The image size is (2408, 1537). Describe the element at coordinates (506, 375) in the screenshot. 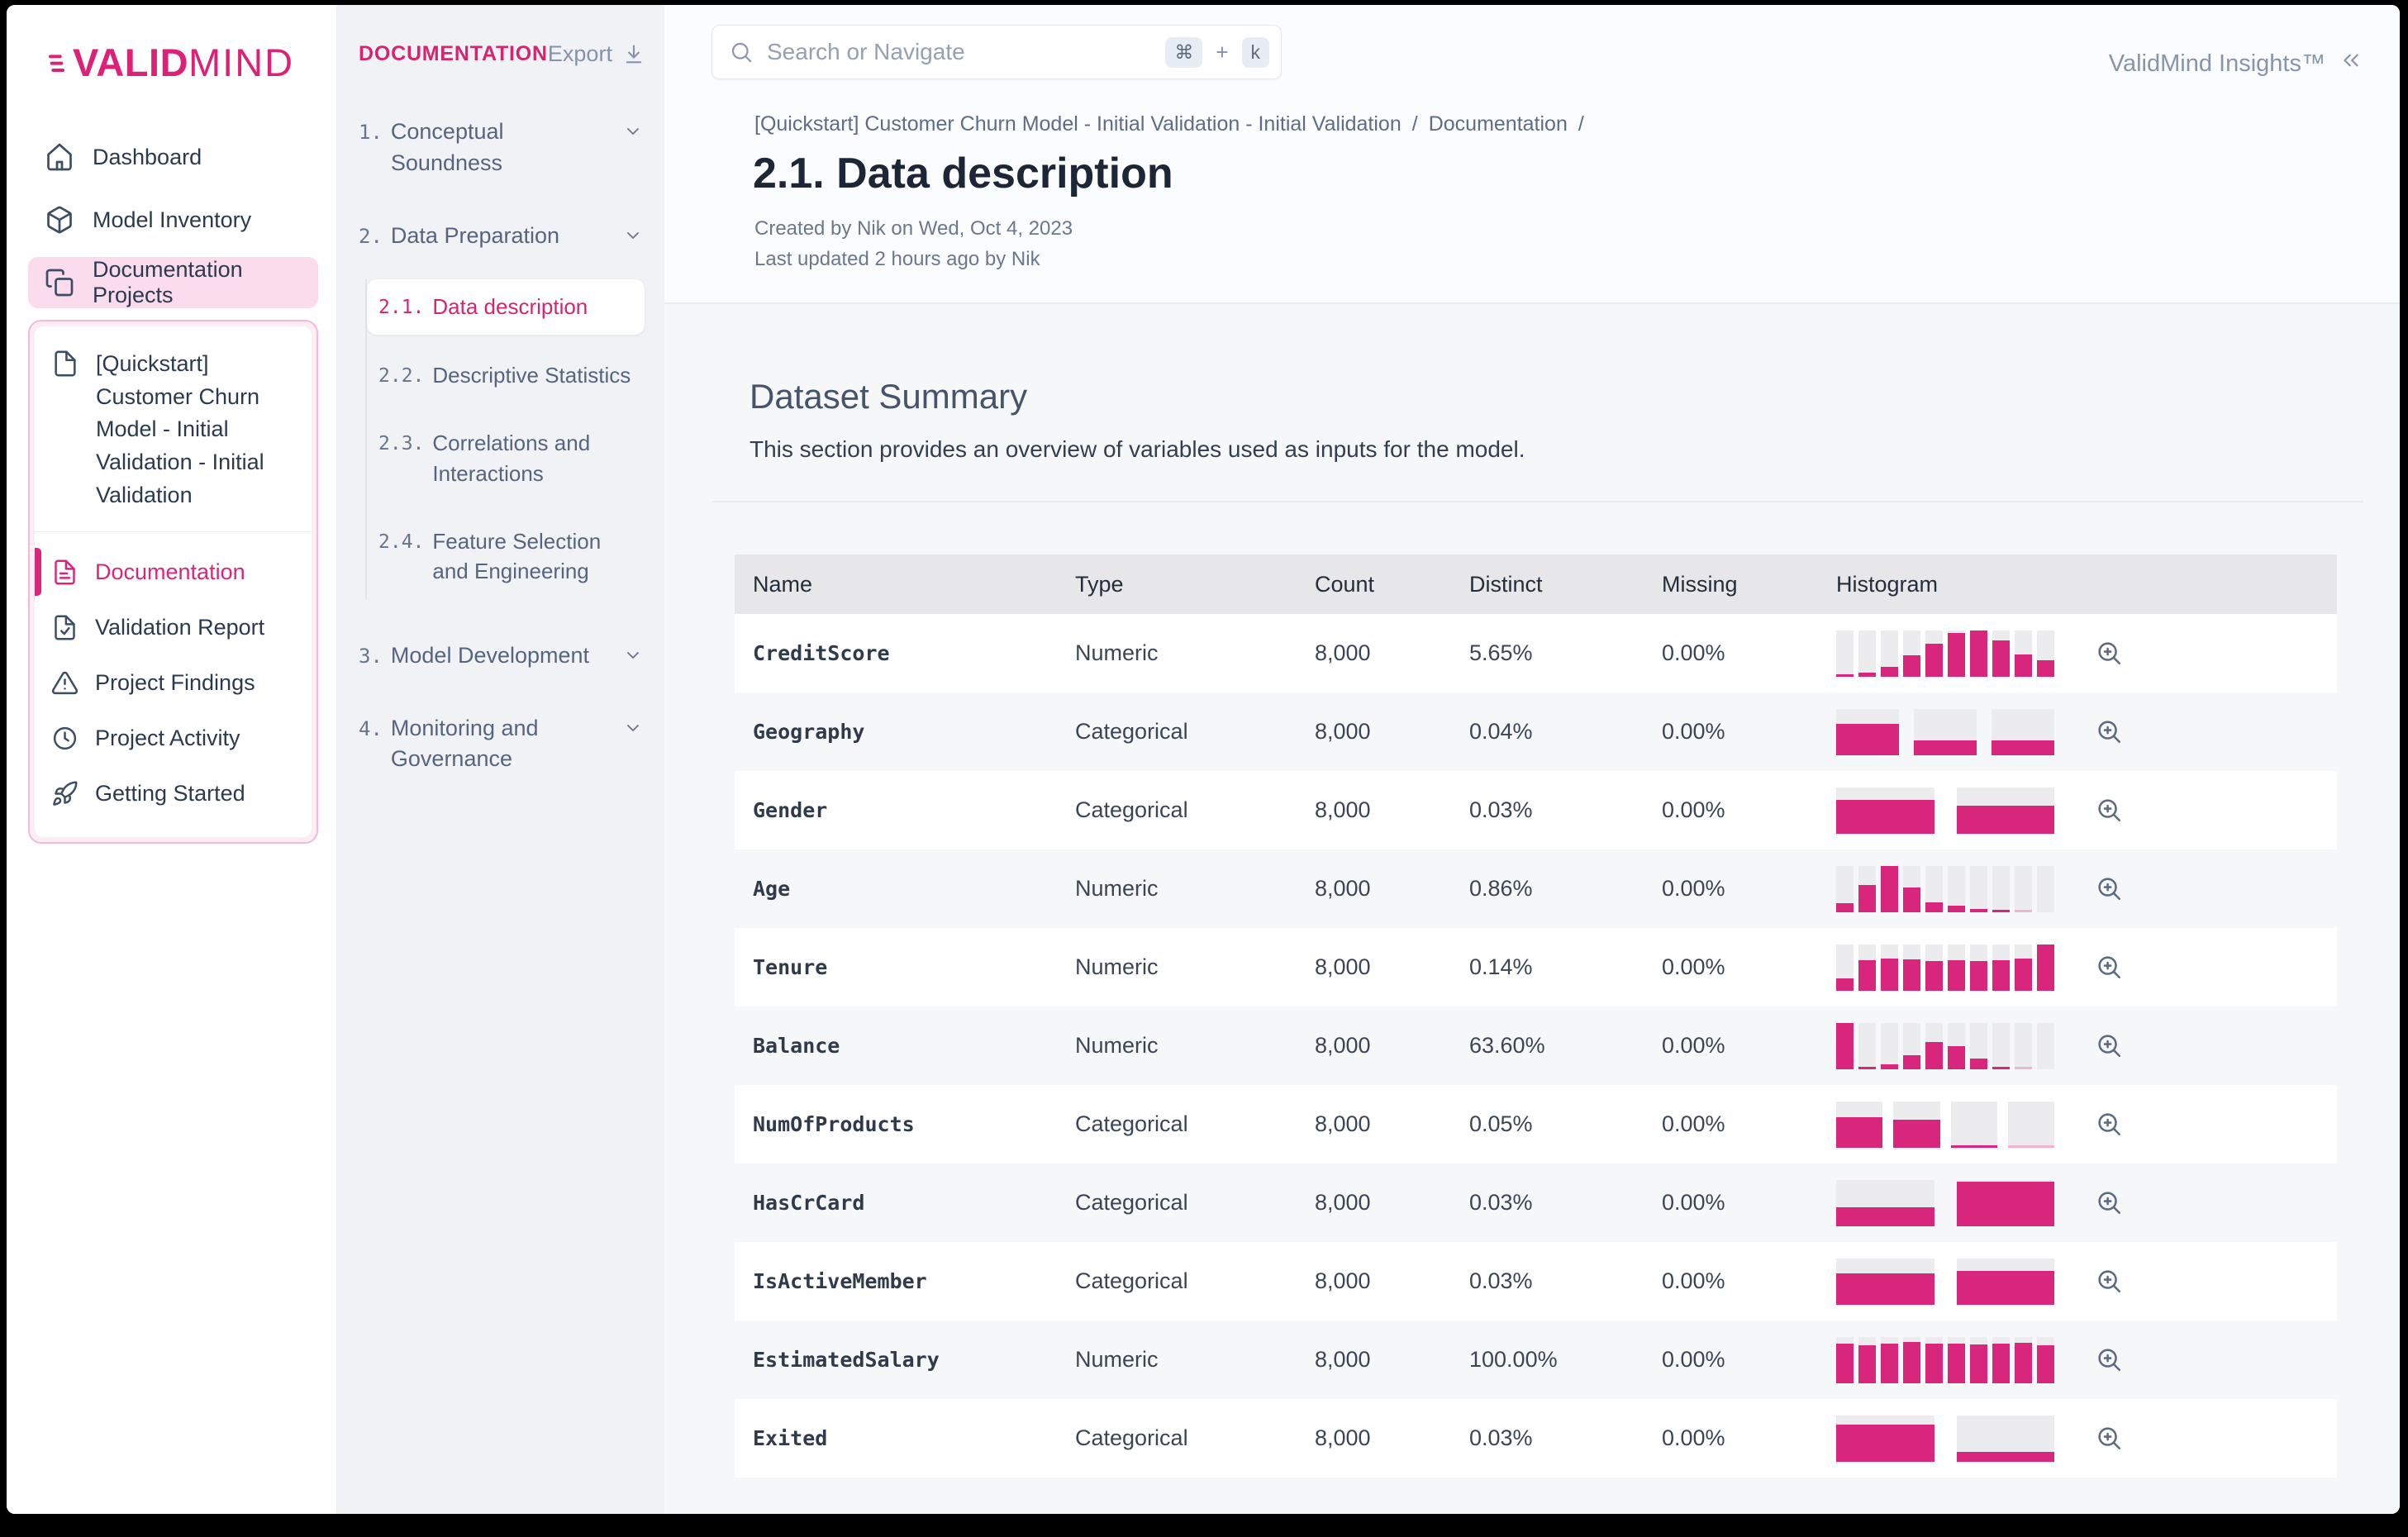

I see `doc-subsection-descriptive-statistics: 2.2. Descriptive Statistics` at that location.